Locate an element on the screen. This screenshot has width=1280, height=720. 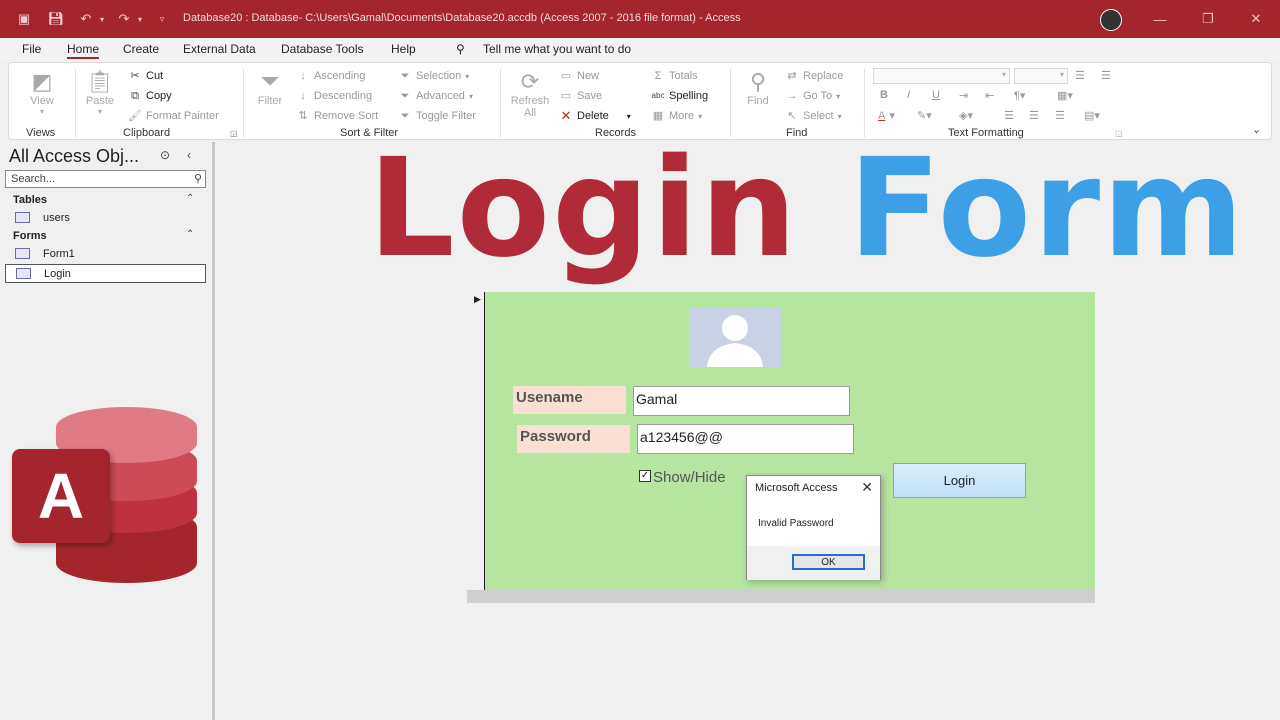
bold-button: B is located at coordinates (884, 95).